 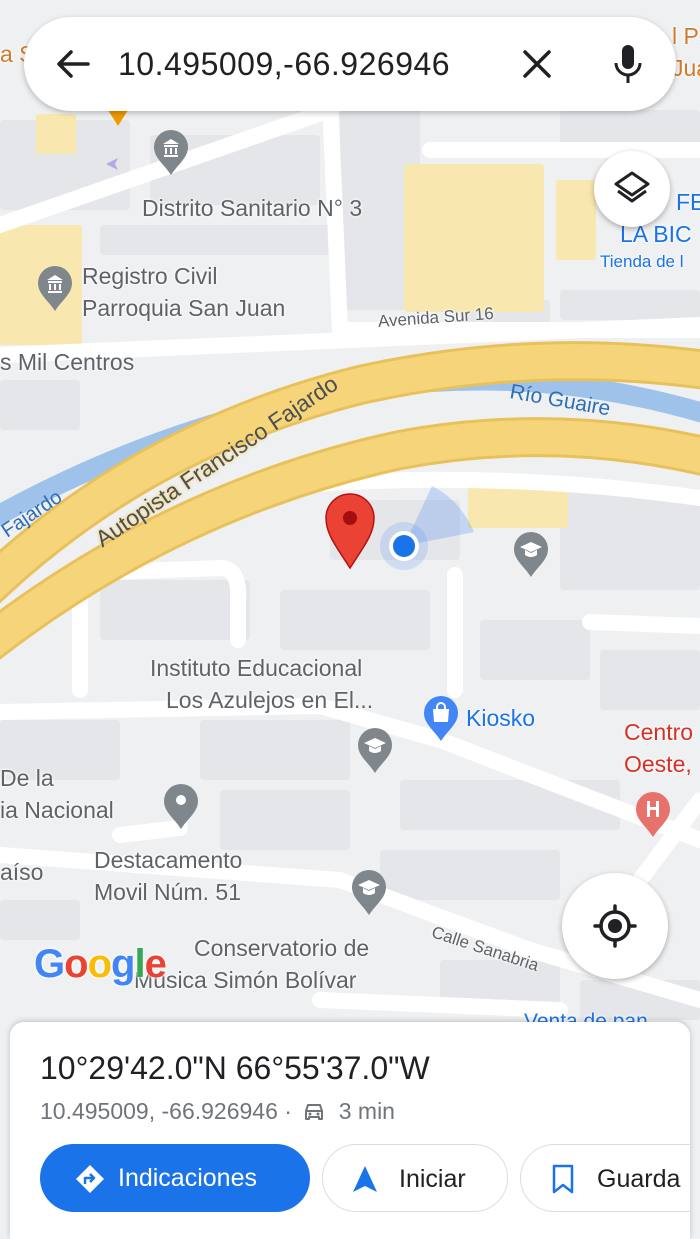 I want to click on coordinates-title: 10°29'42.0"N 66°55'37.0"W, so click(x=235, y=1068).